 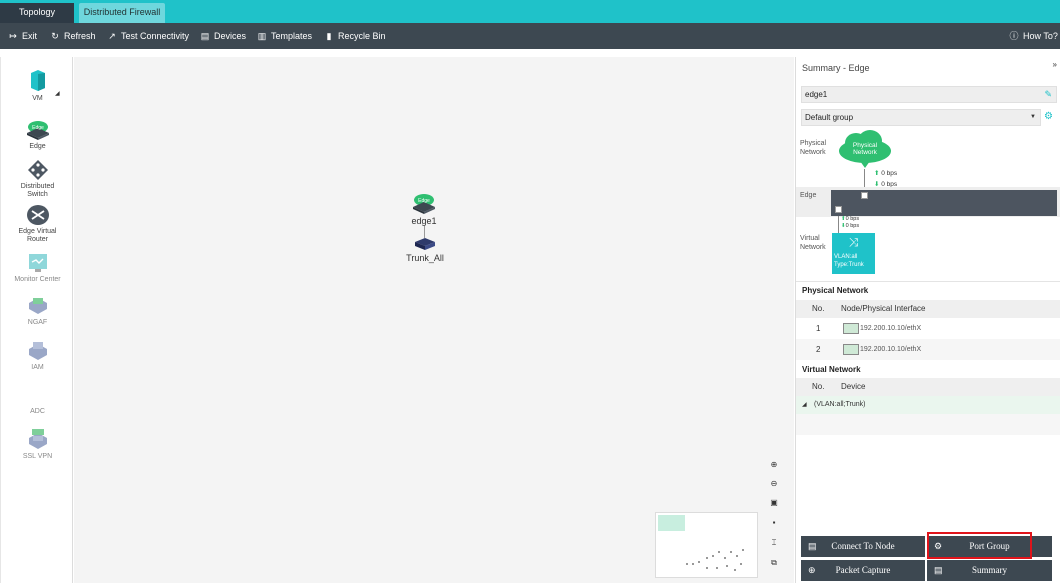 I want to click on minimap, so click(x=706, y=545).